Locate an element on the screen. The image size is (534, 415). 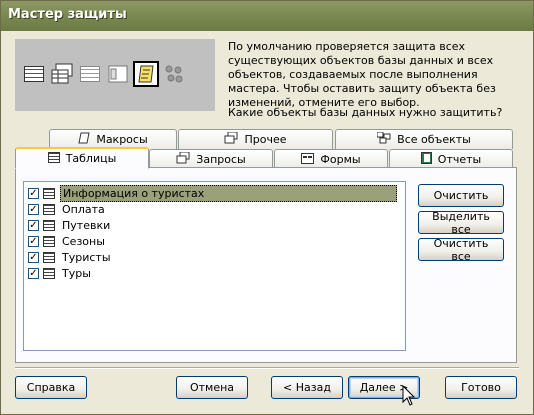
other-icon is located at coordinates (231, 139).